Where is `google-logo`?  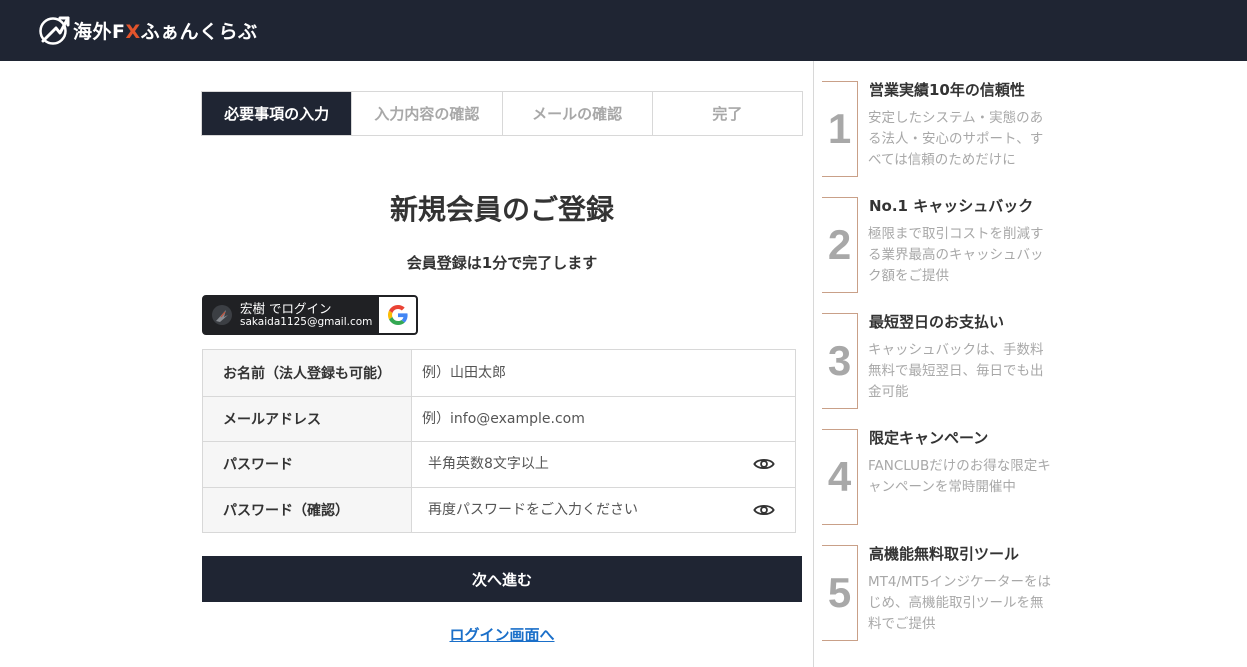 google-logo is located at coordinates (397, 315).